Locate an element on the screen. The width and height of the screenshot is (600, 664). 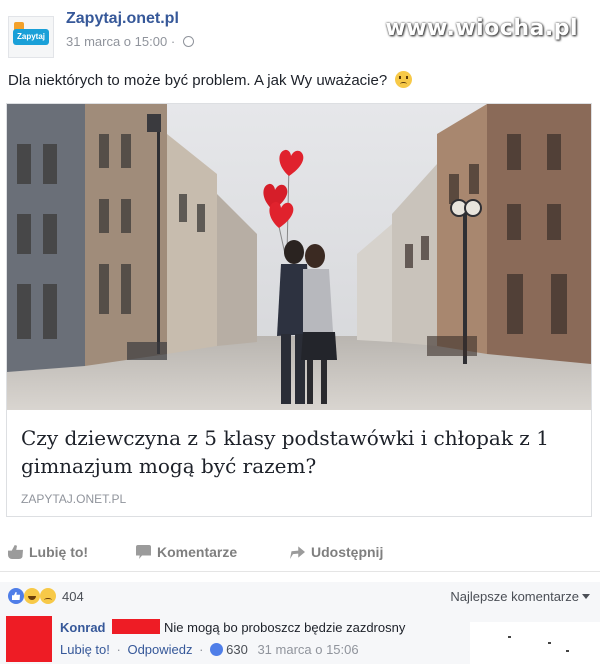
share-arrow-icon is located at coordinates (297, 552).